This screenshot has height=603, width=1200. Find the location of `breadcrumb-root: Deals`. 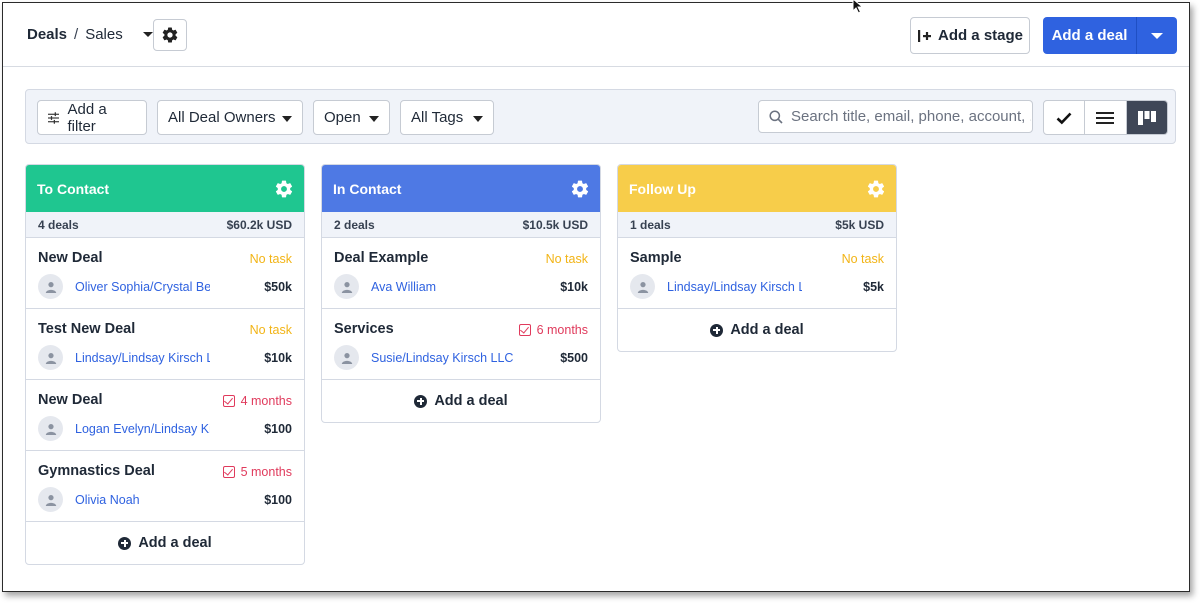

breadcrumb-root: Deals is located at coordinates (47, 34).